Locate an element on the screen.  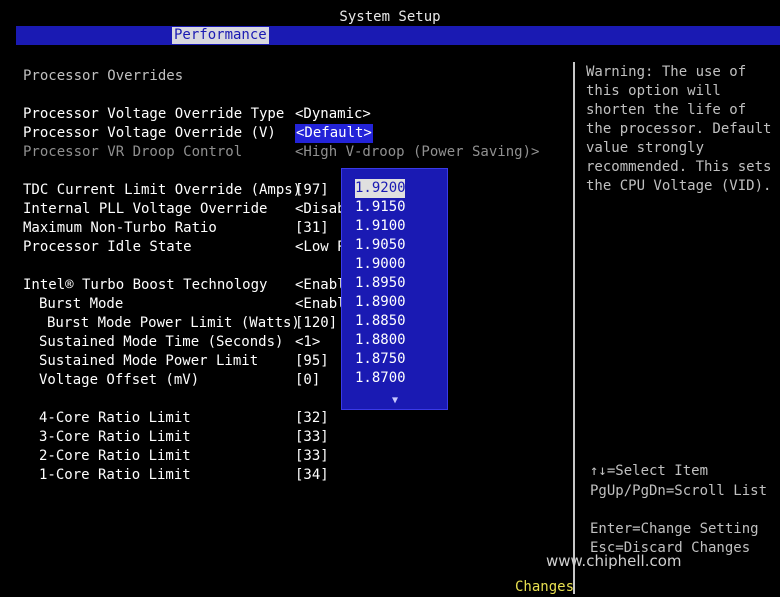
vr-droop-value: <High V-droop (Power Saving)> is located at coordinates (417, 152).